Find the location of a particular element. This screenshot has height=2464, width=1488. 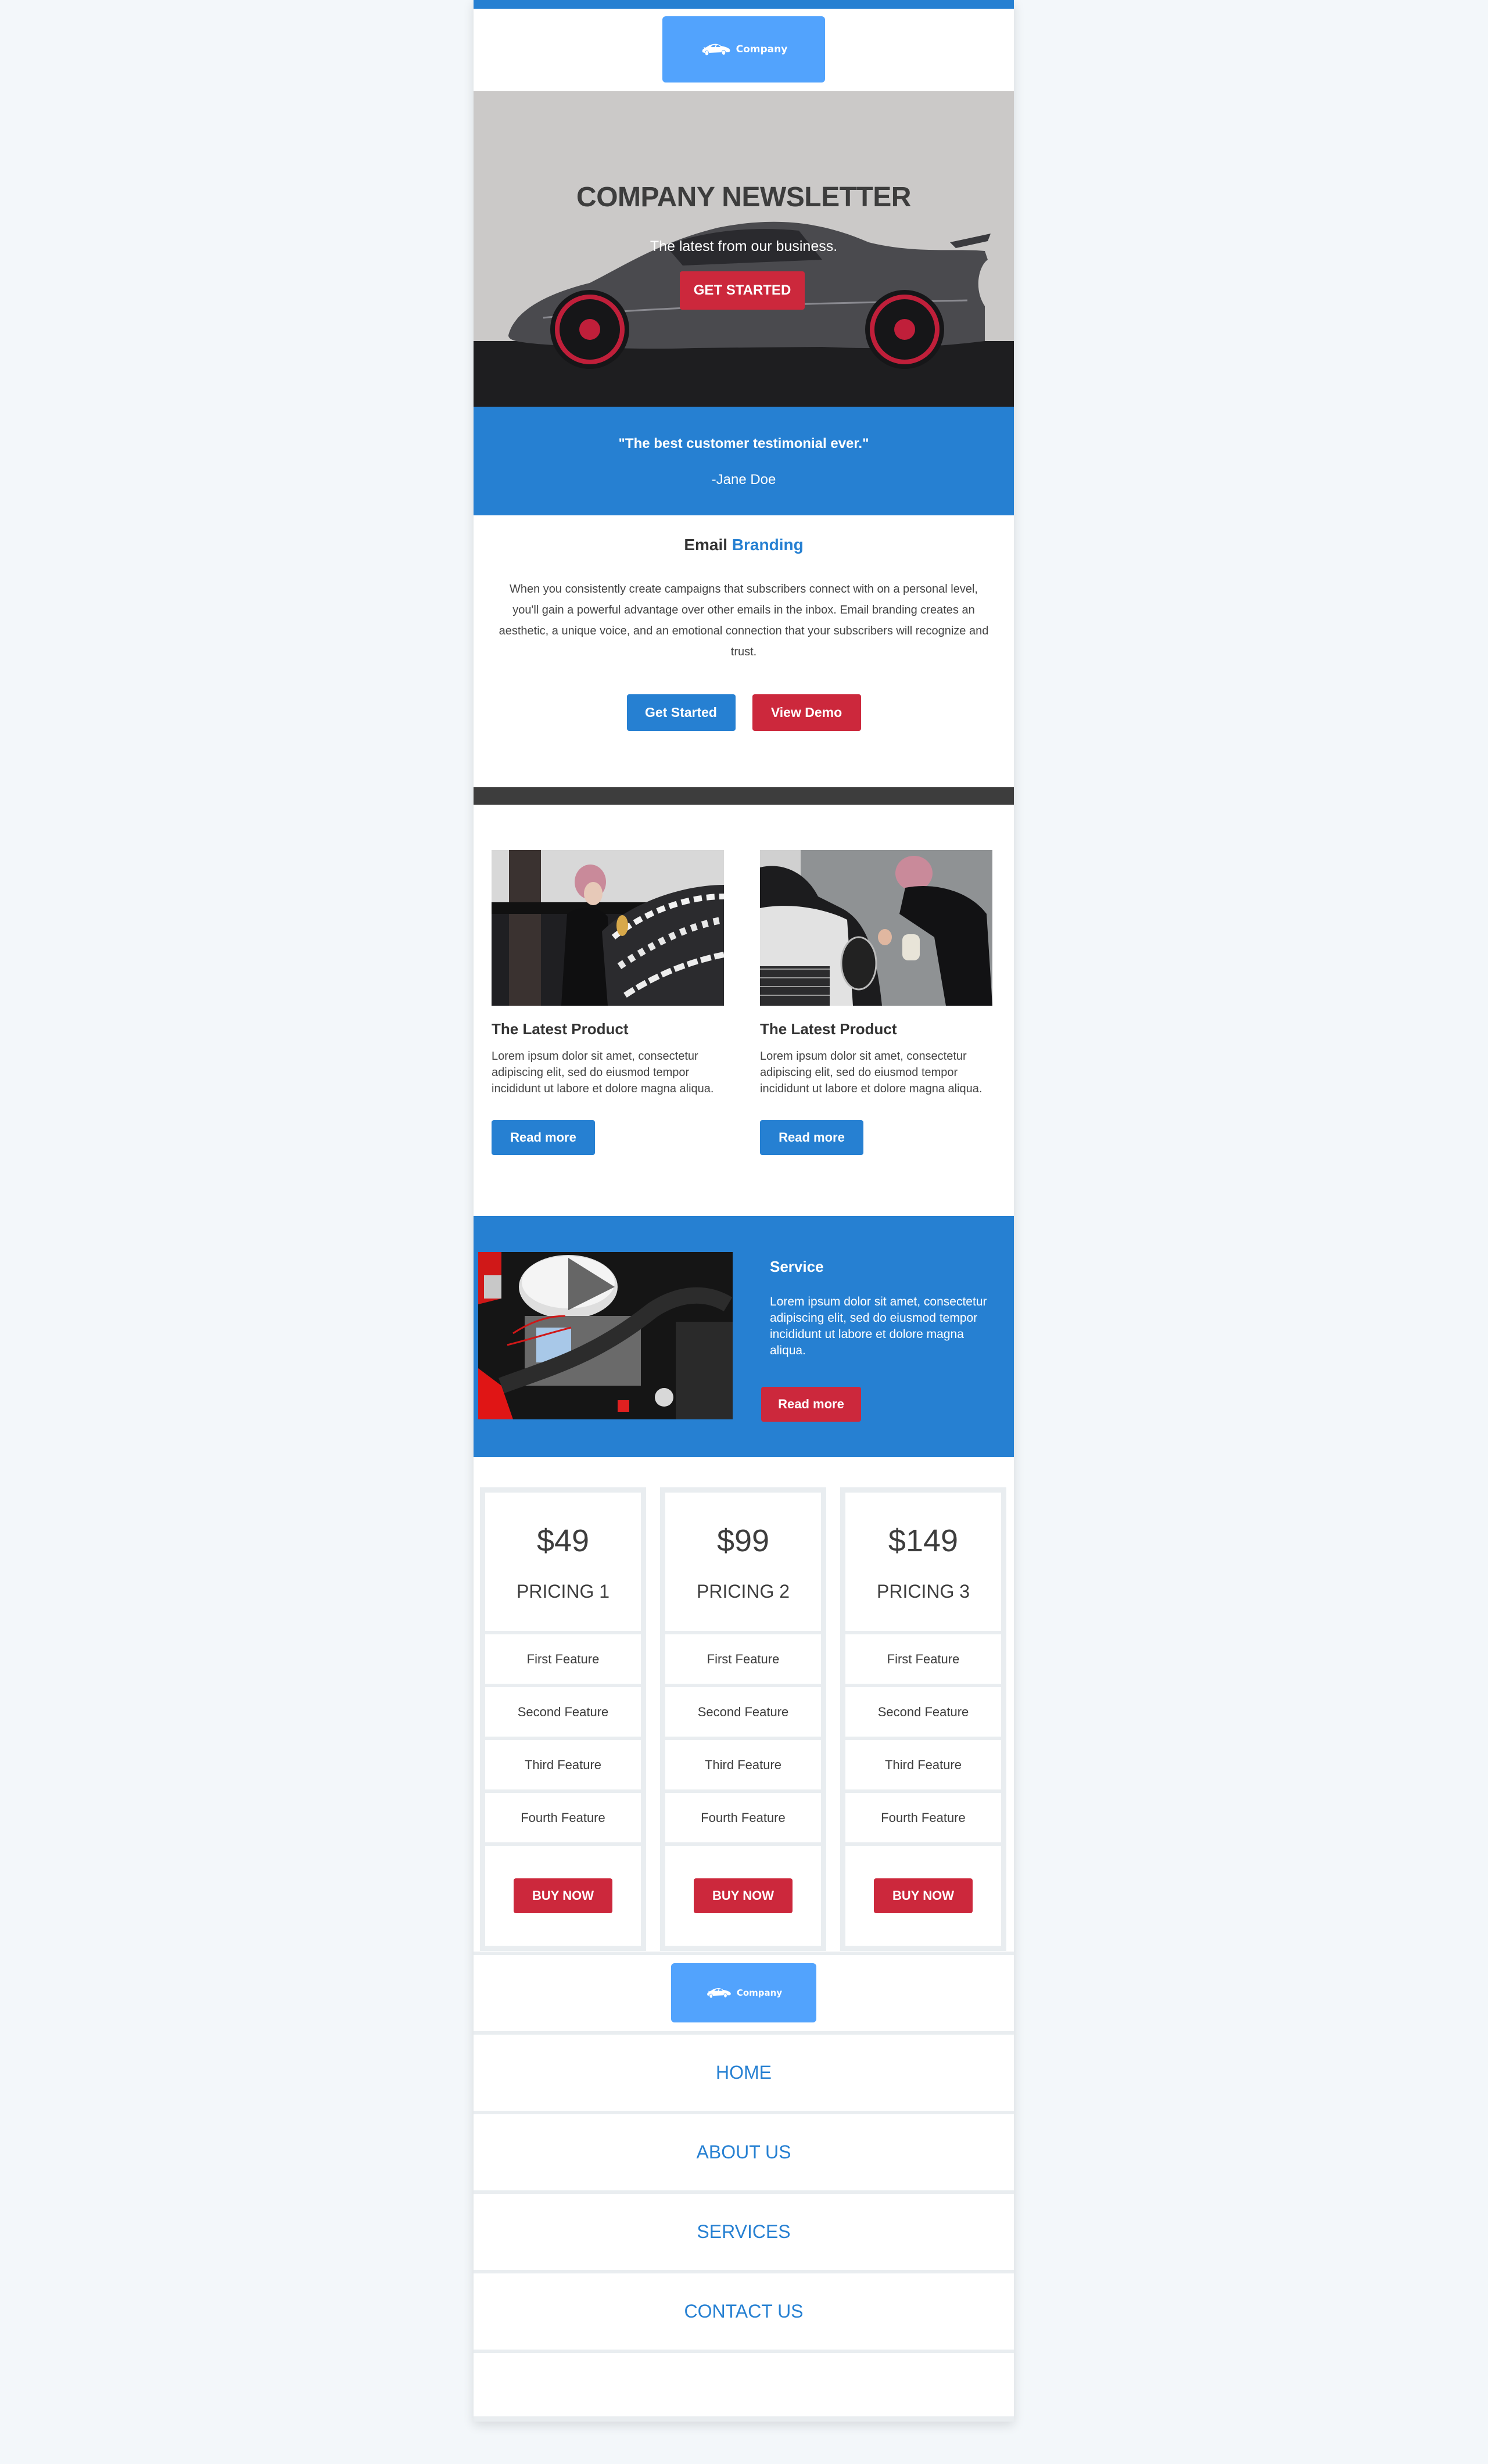

get-started-button: Get Started is located at coordinates (681, 712).